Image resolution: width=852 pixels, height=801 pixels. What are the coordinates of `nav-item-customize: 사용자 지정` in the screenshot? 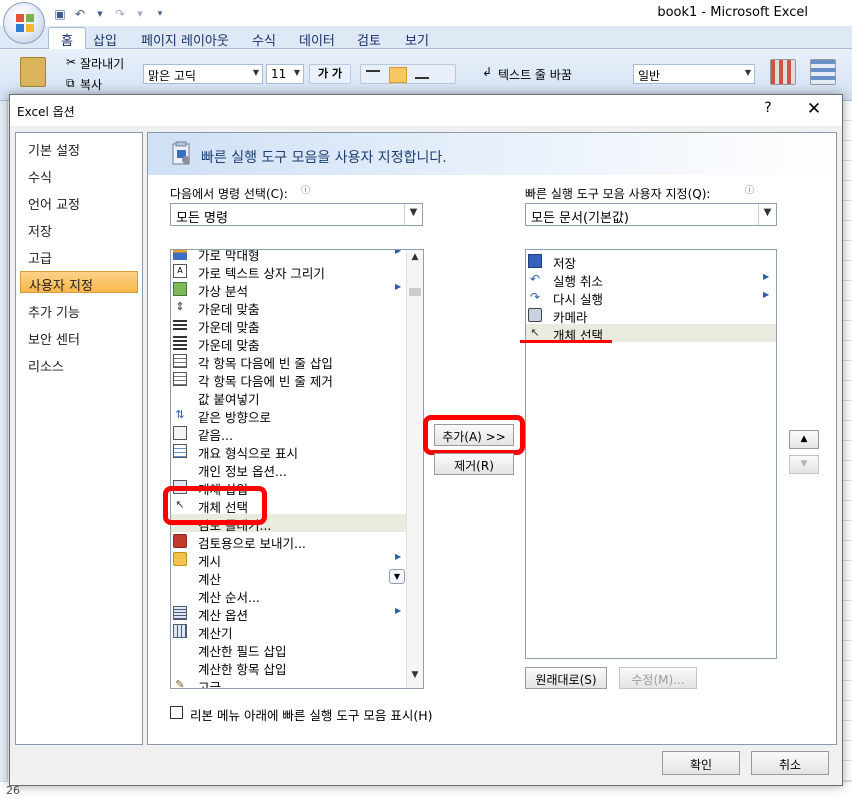 It's located at (79, 282).